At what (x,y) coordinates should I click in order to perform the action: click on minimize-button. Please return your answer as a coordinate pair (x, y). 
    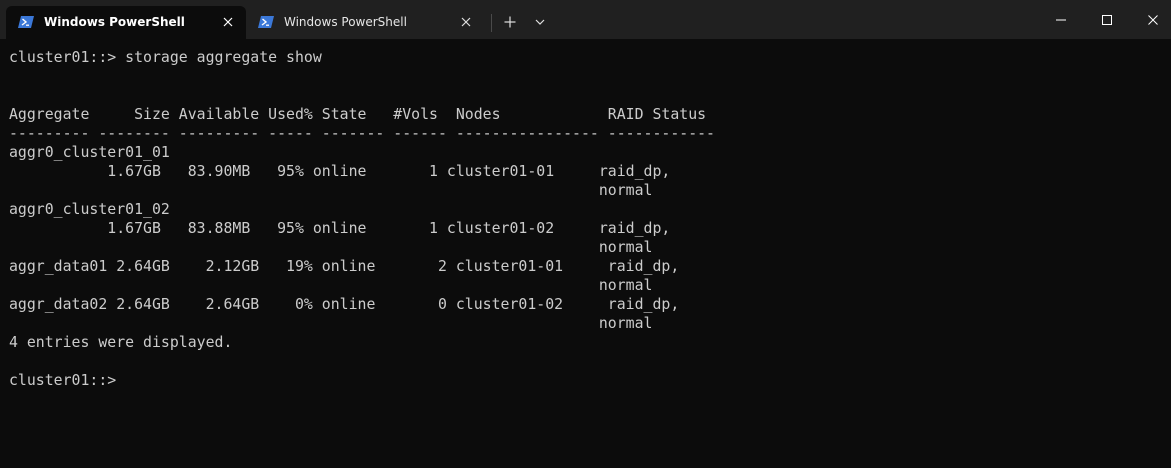
    Looking at the image, I should click on (1061, 19).